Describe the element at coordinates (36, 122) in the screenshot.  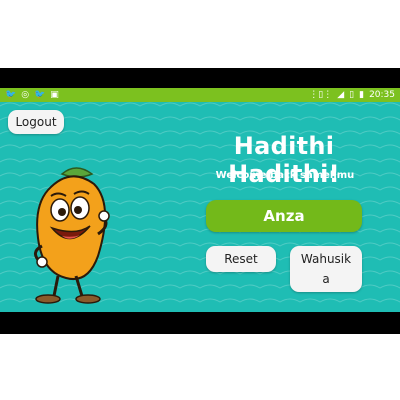
I see `logout-button: Logout` at that location.